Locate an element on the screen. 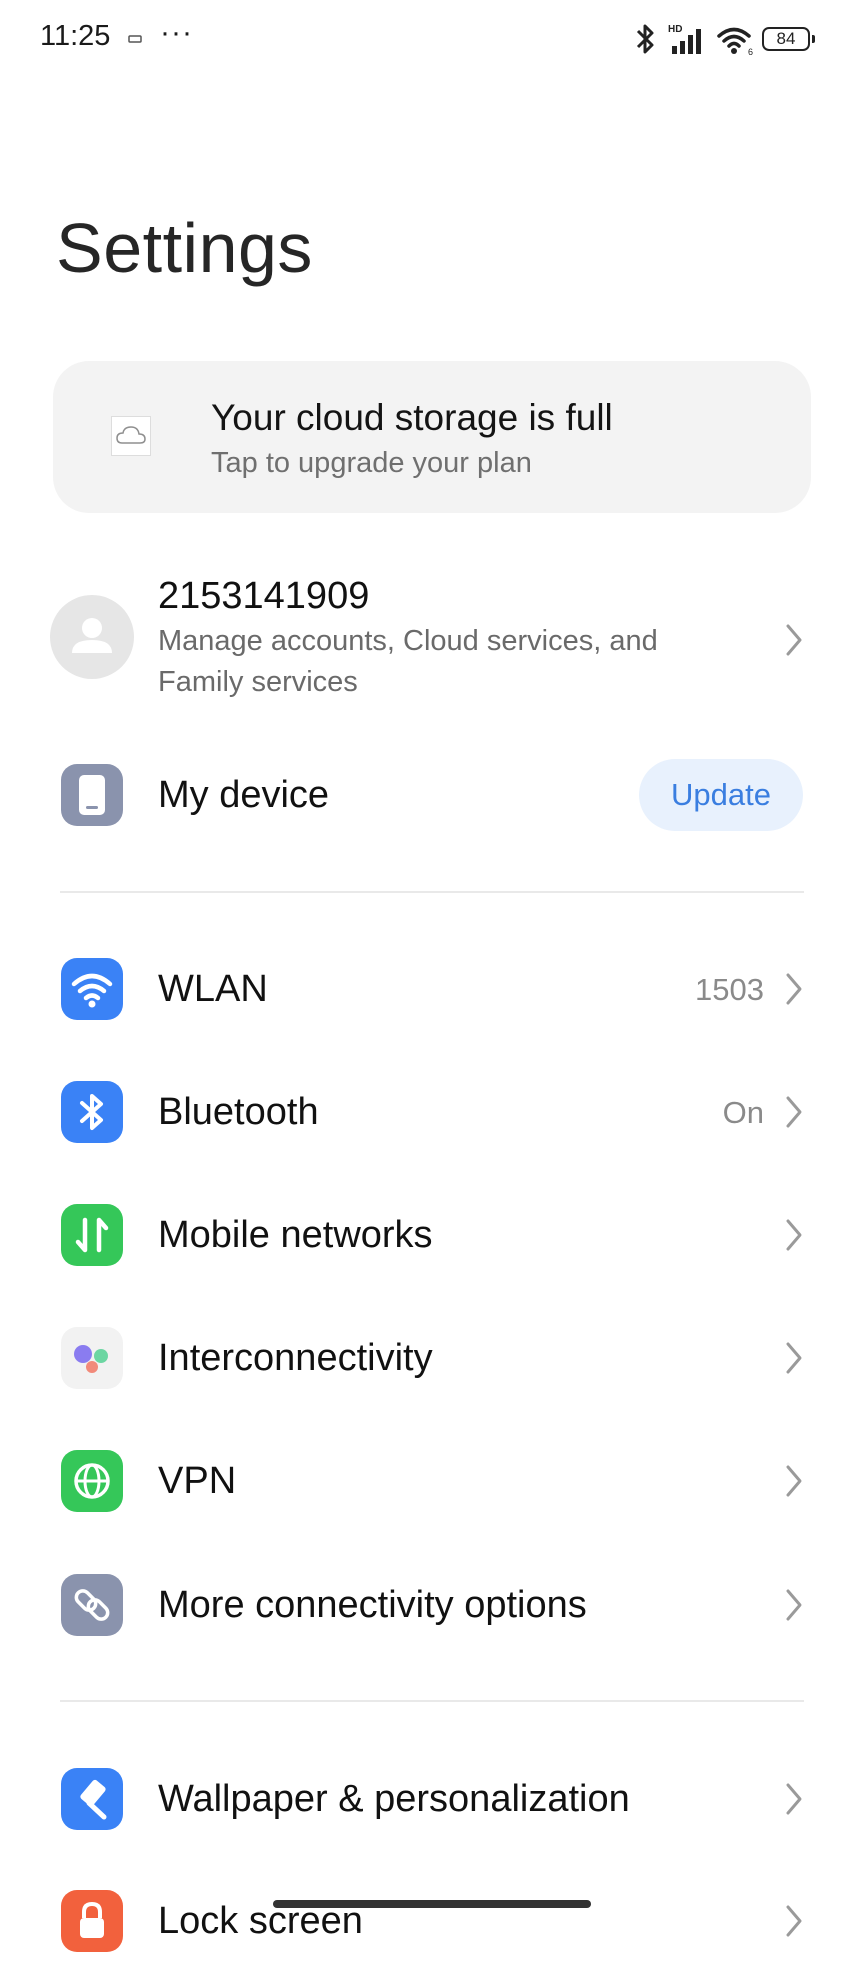 Image resolution: width=864 pixels, height=1976 pixels. interconnectivity-label: Interconnectivity is located at coordinates (295, 1358).